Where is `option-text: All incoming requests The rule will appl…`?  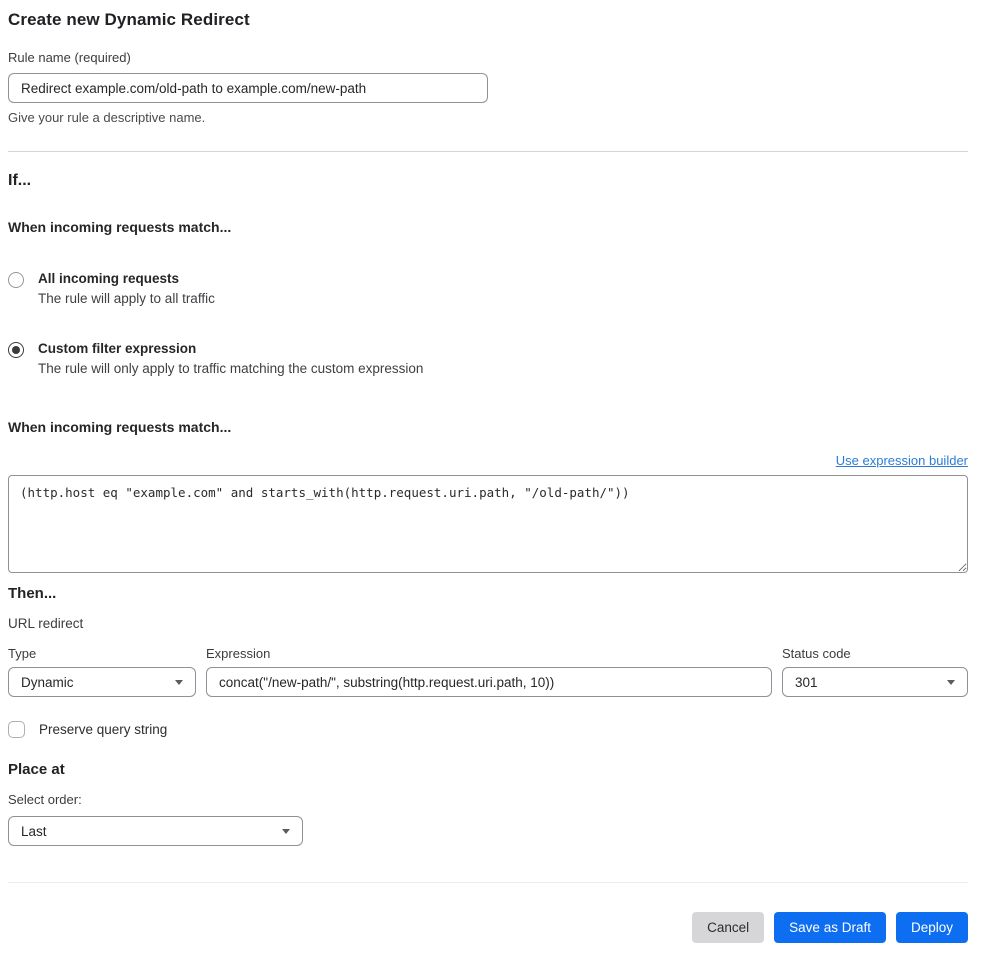 option-text: All incoming requests The rule will appl… is located at coordinates (126, 288).